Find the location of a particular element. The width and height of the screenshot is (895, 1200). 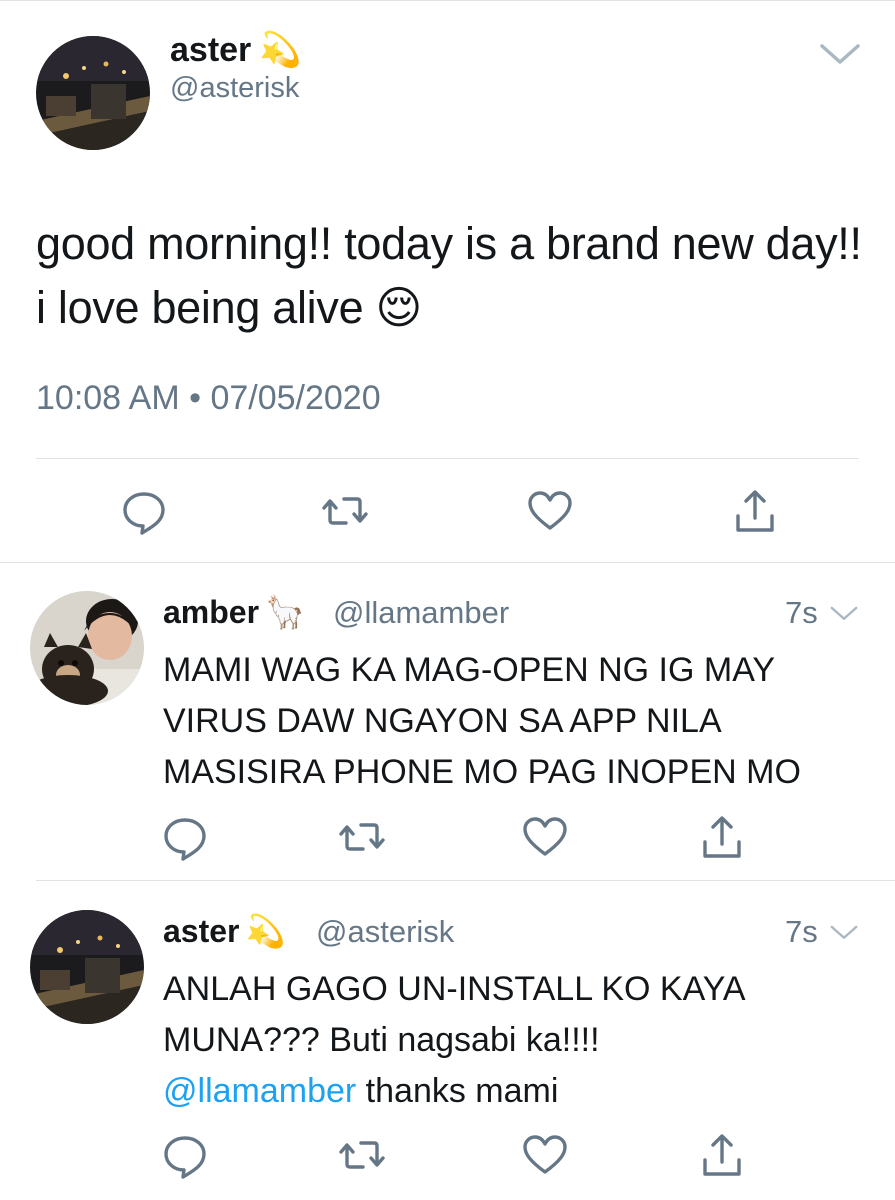

avatar-image-person-with-dog is located at coordinates (87, 648).